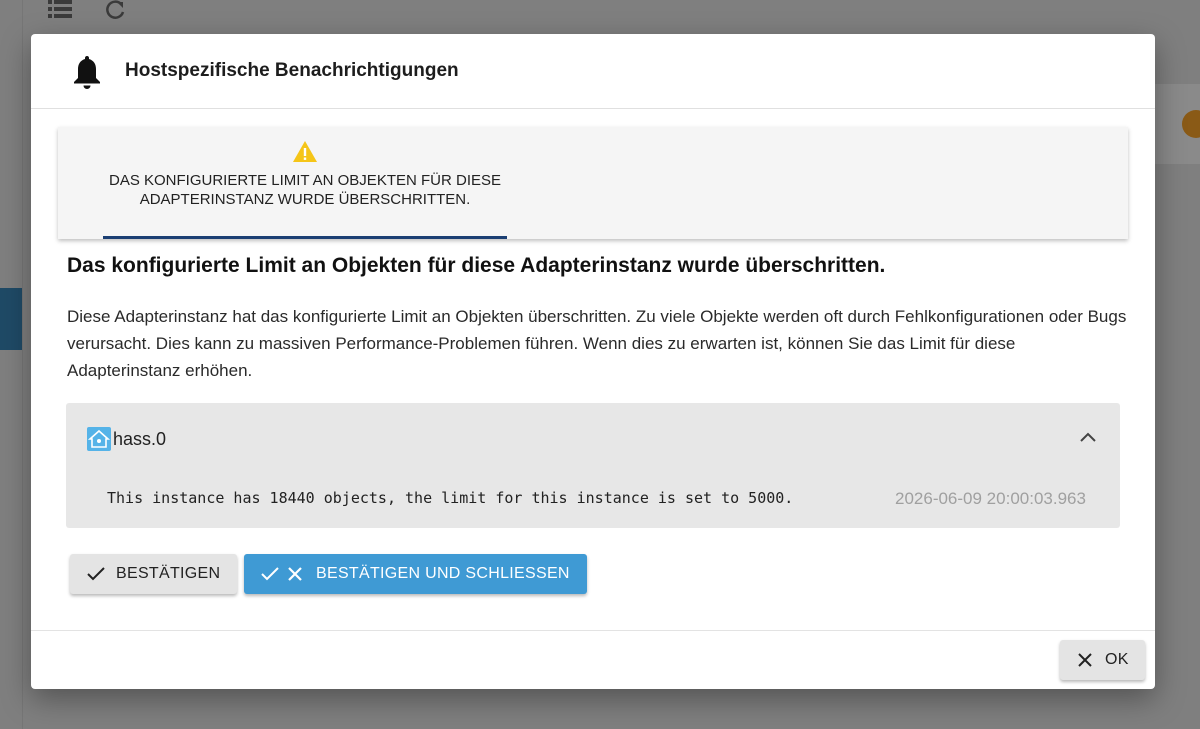 This screenshot has width=1200, height=729. I want to click on confirm-button: BESTÄTIGEN, so click(153, 574).